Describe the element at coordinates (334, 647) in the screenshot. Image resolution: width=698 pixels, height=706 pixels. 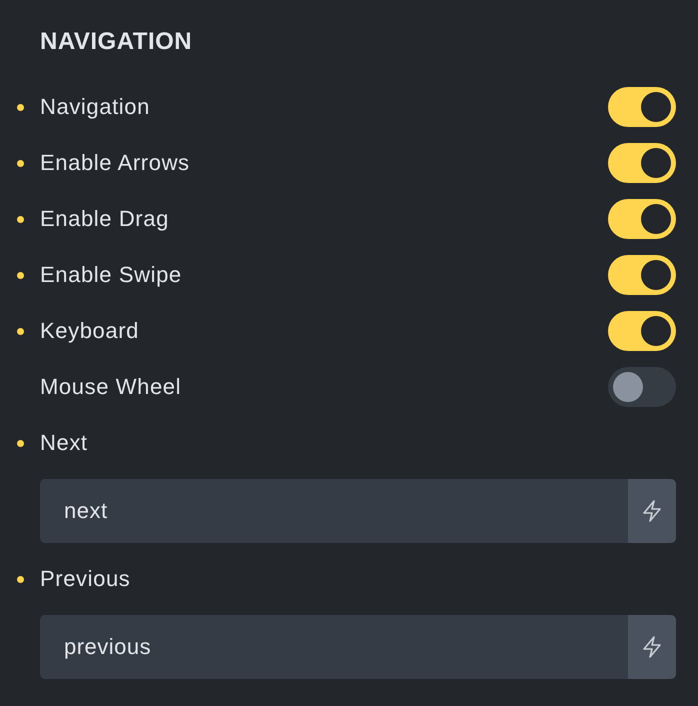
I see `text-field: previous` at that location.